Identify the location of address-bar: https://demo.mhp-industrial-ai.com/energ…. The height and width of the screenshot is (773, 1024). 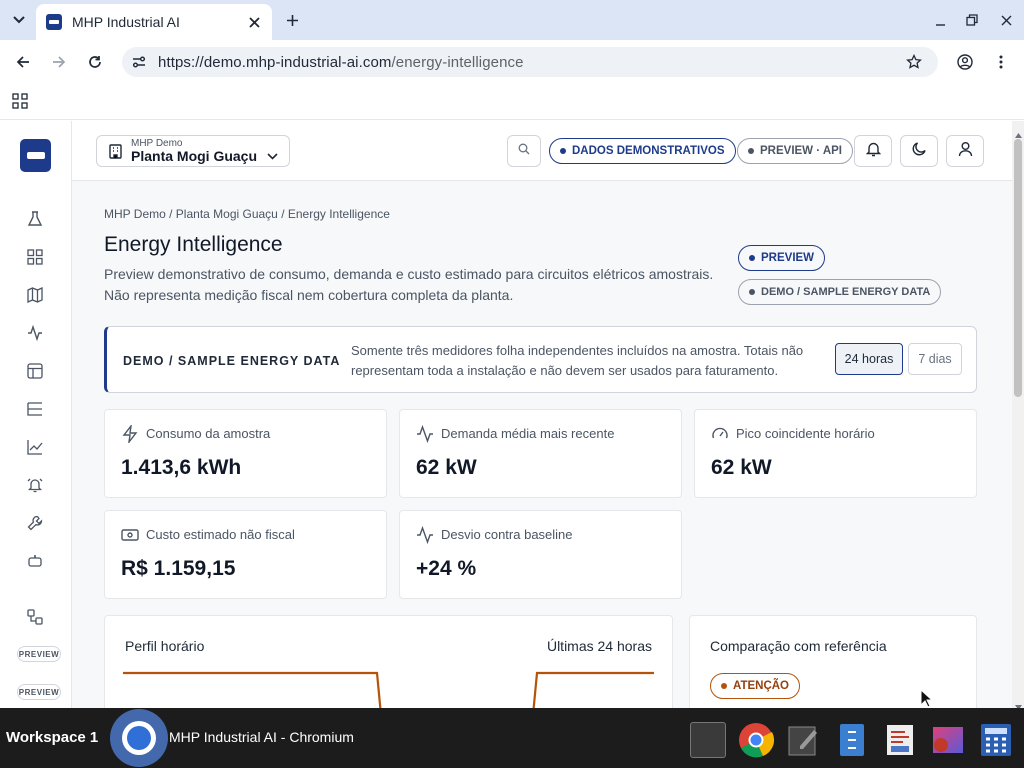
(530, 62).